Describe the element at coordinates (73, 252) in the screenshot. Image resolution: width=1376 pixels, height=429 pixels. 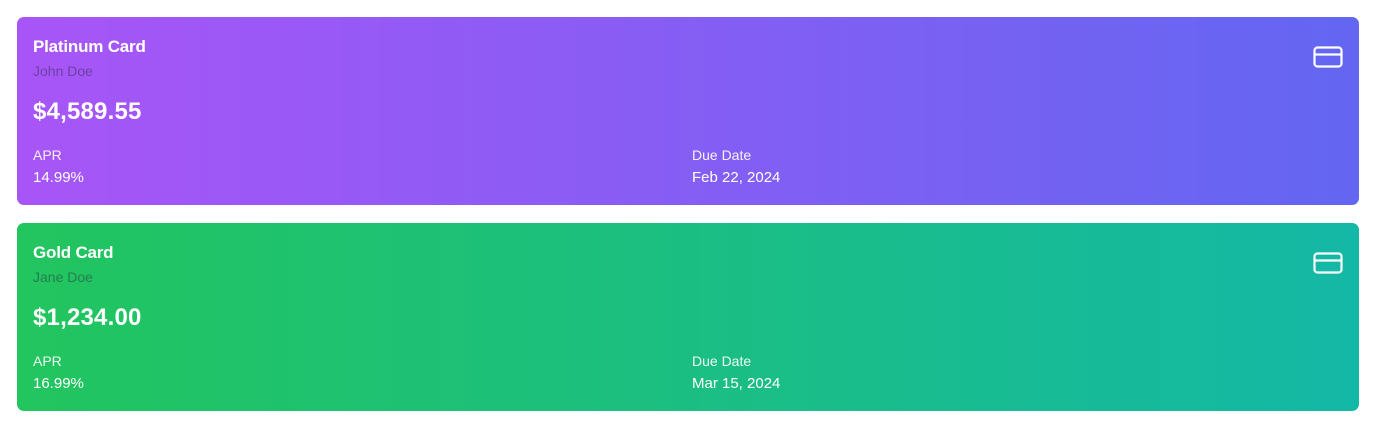
I see `card-title: Gold Card` at that location.